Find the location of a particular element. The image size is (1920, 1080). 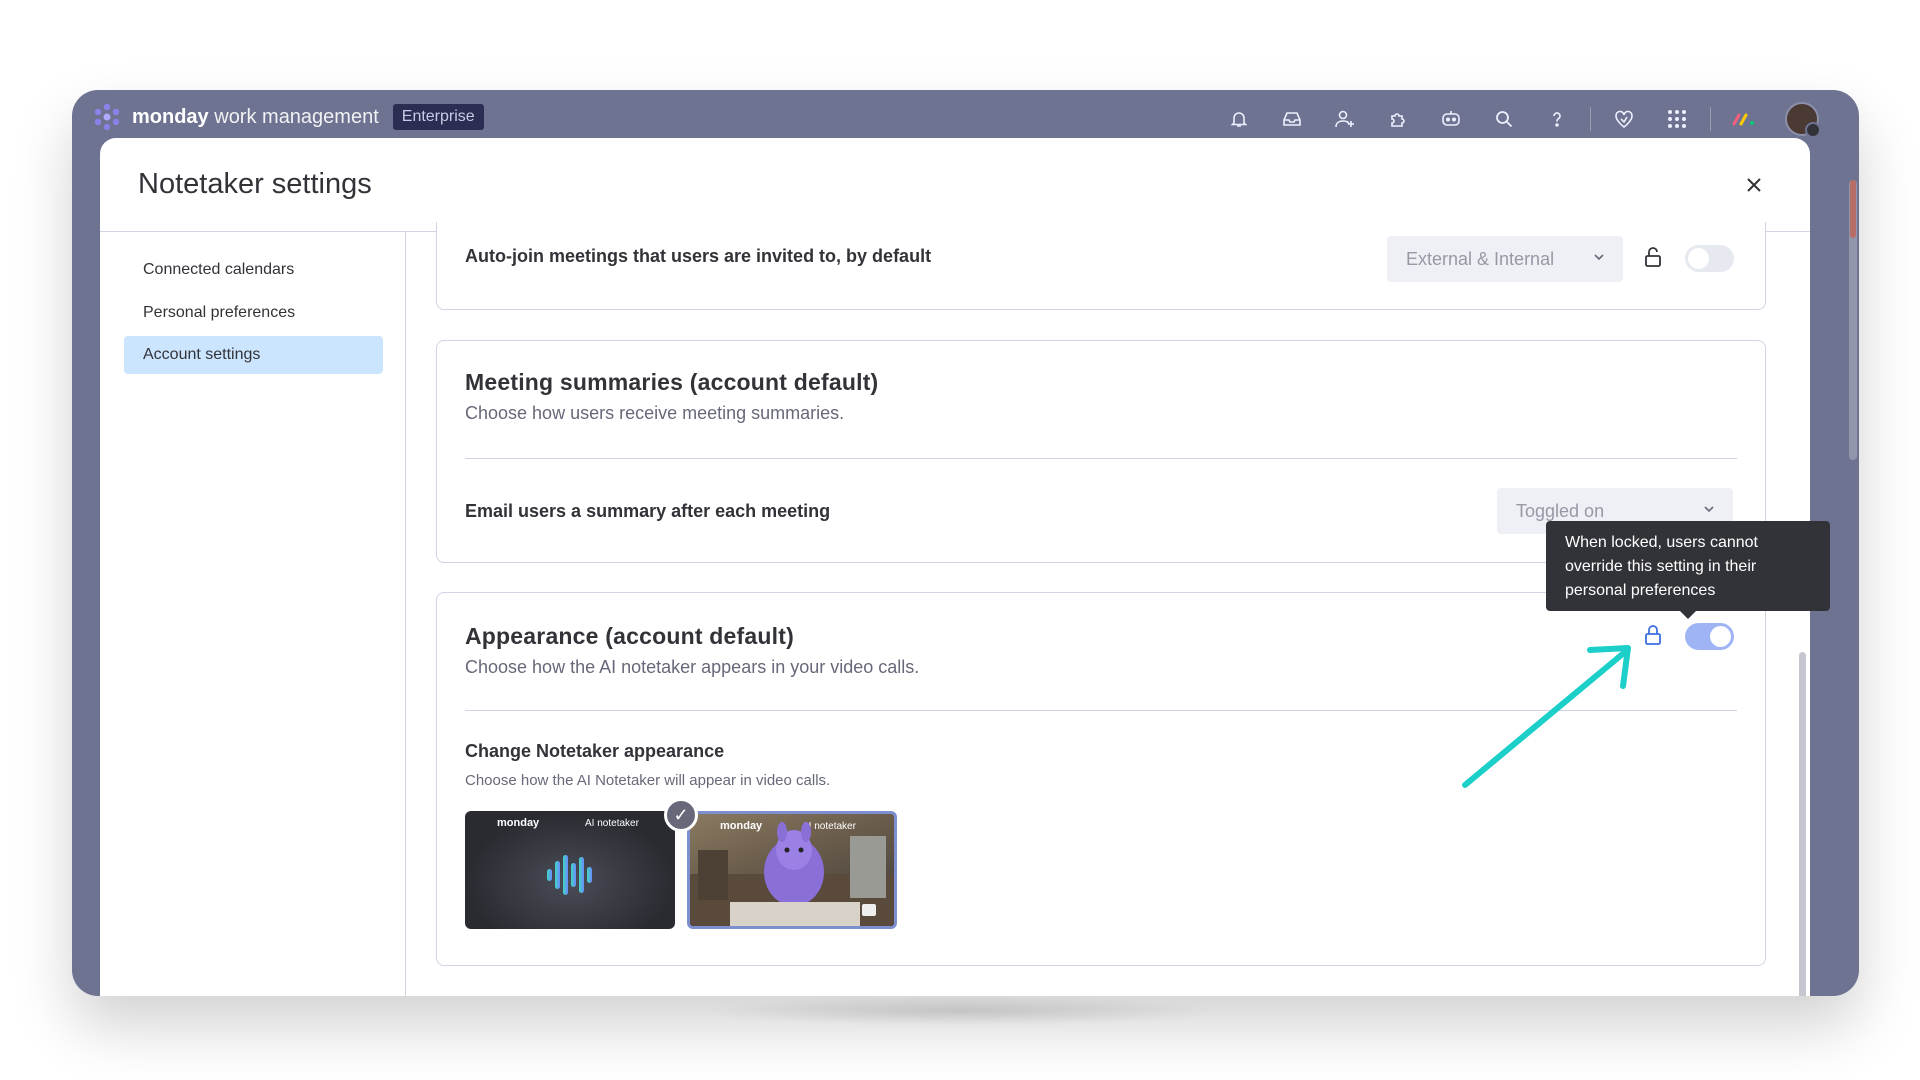

invite-icon is located at coordinates (1345, 119).